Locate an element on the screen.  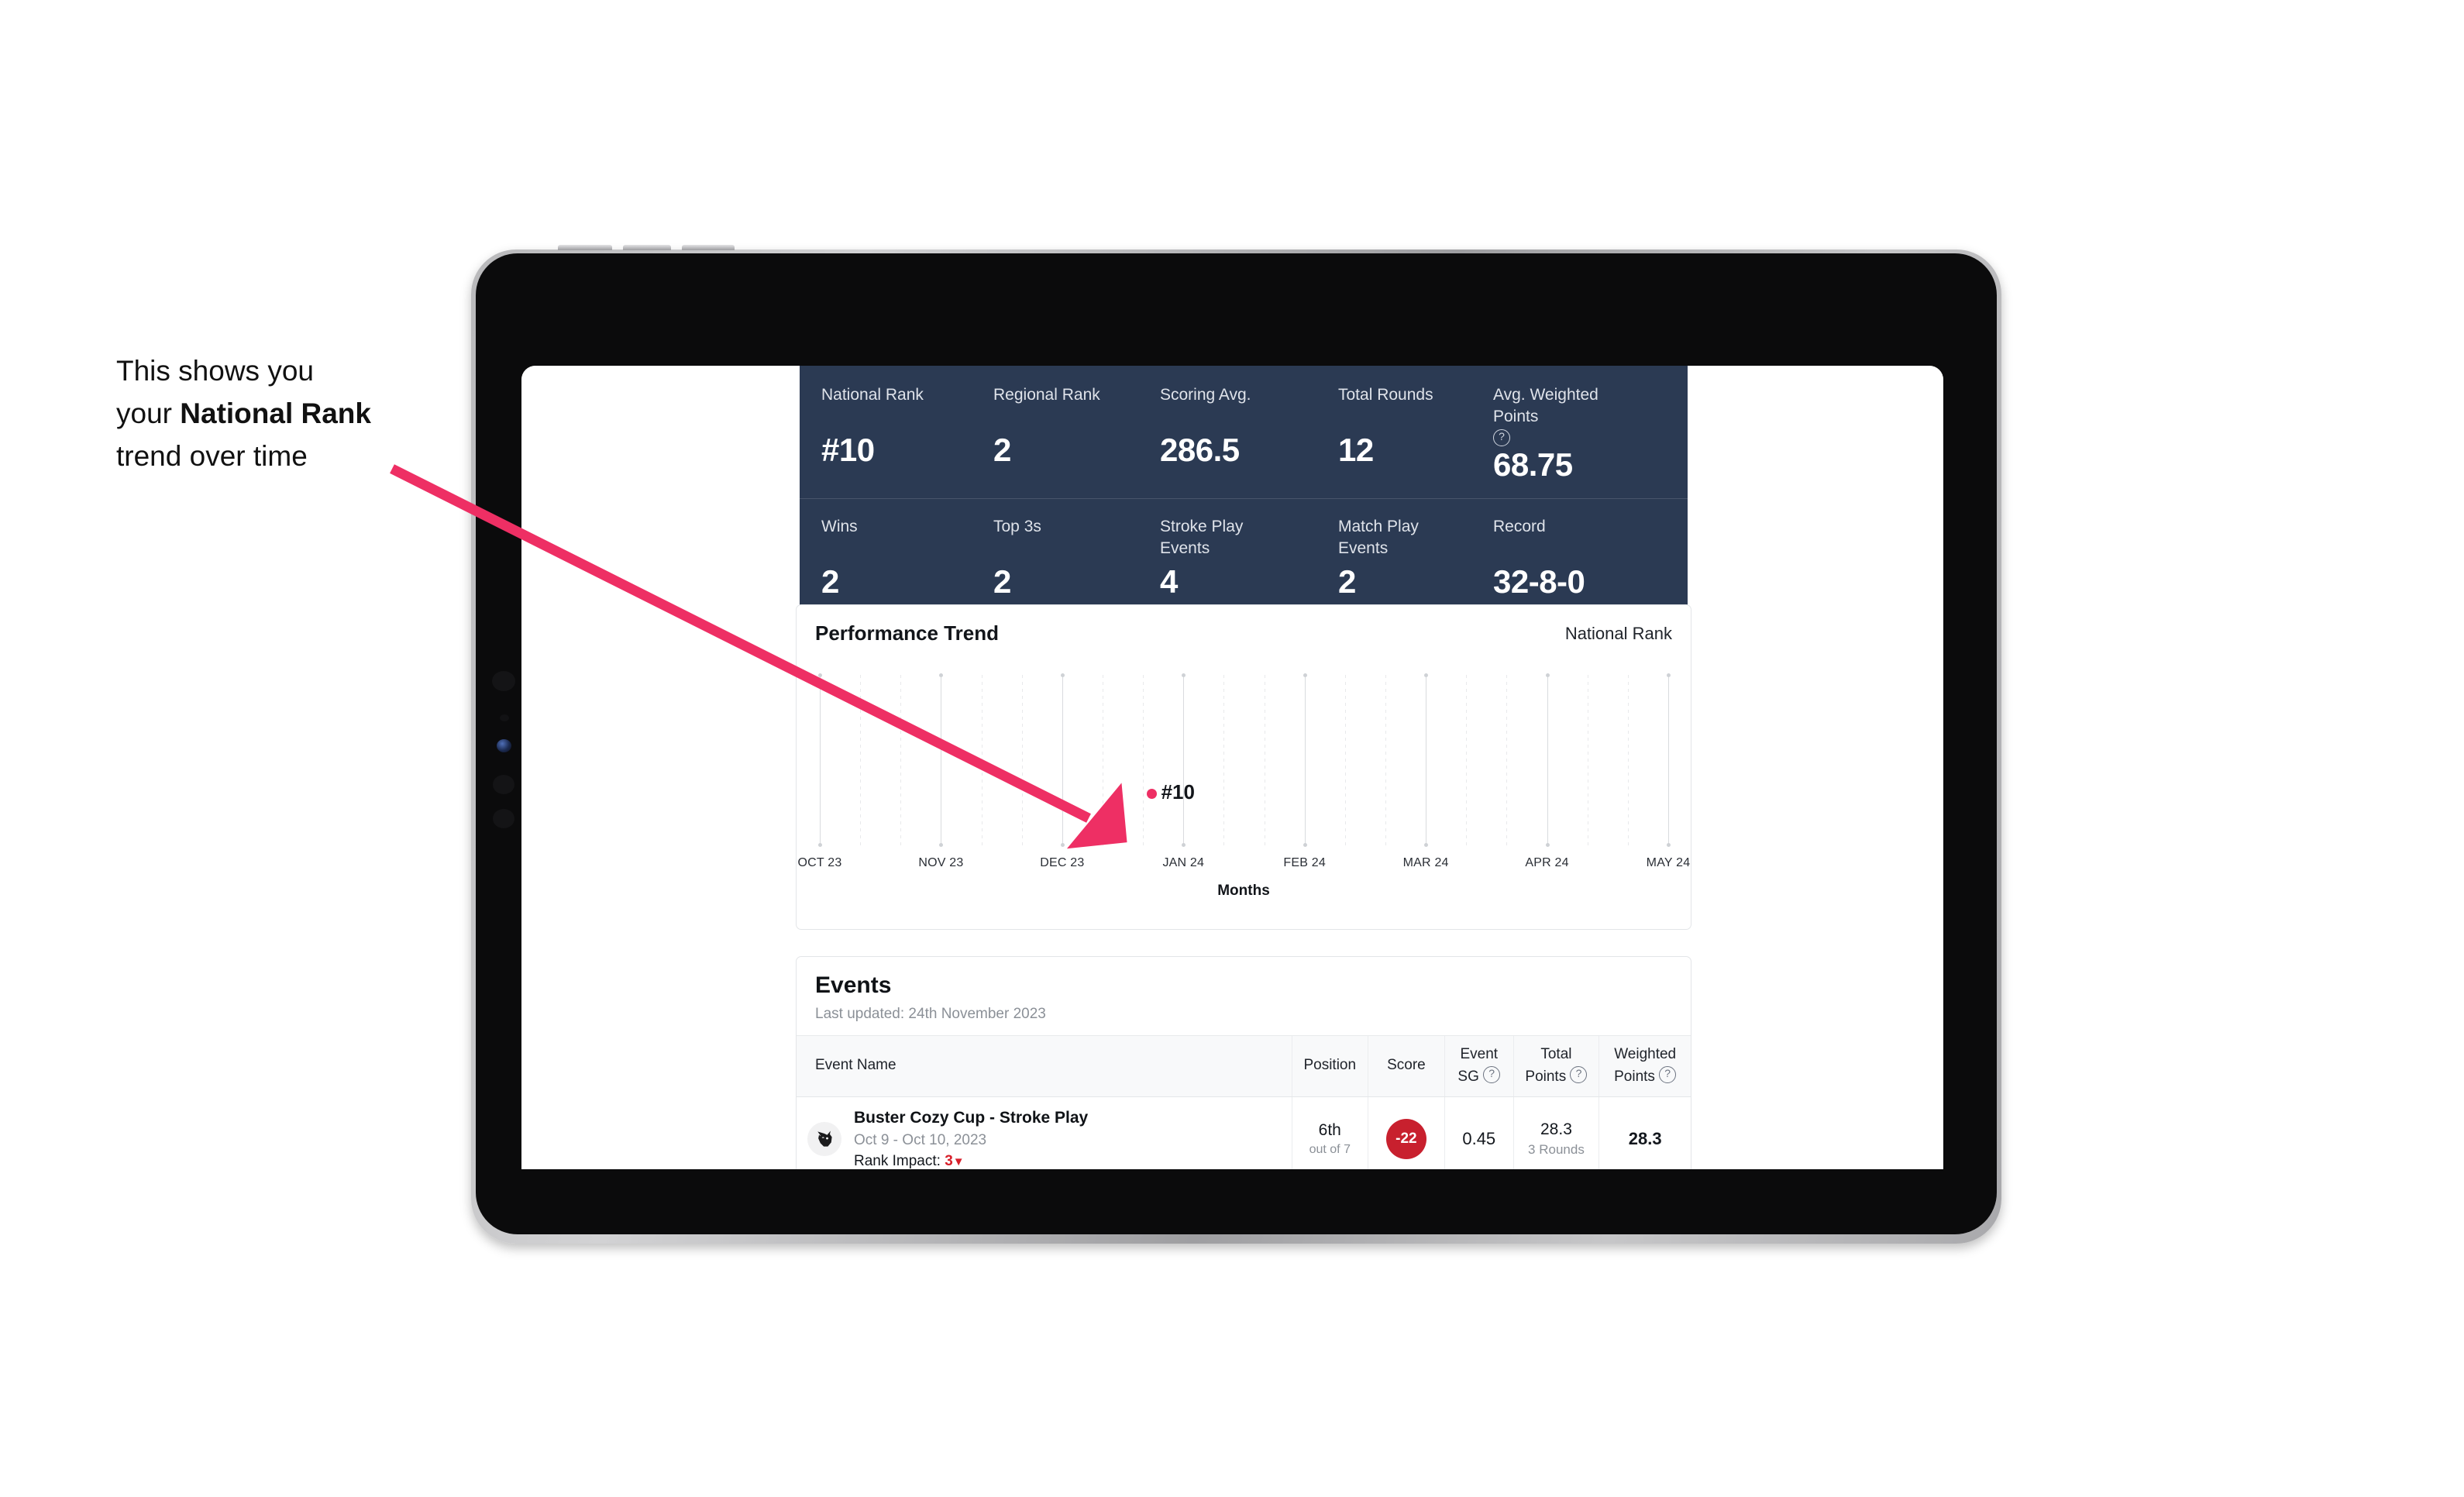
stat-record: Record 32-8-0 is located at coordinates (1579, 557).